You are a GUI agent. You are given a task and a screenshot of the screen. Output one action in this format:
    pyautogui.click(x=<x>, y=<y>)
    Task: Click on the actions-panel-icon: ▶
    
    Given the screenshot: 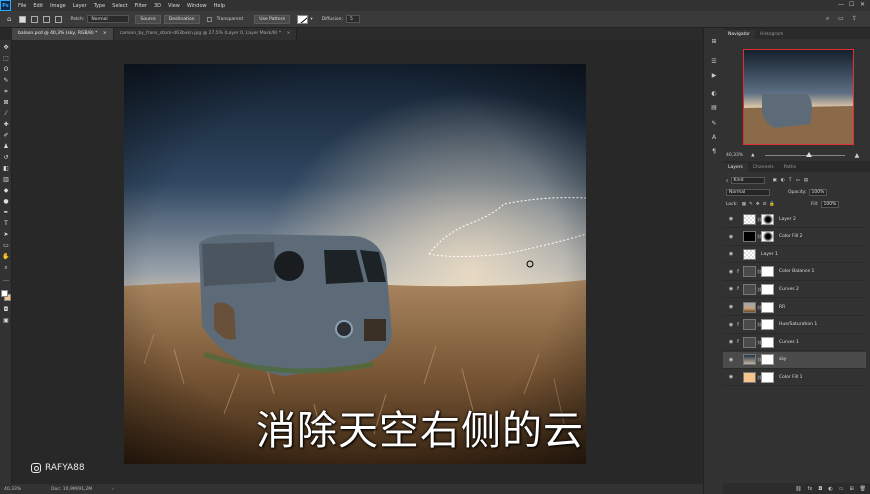 What is the action you would take?
    pyautogui.click(x=714, y=76)
    